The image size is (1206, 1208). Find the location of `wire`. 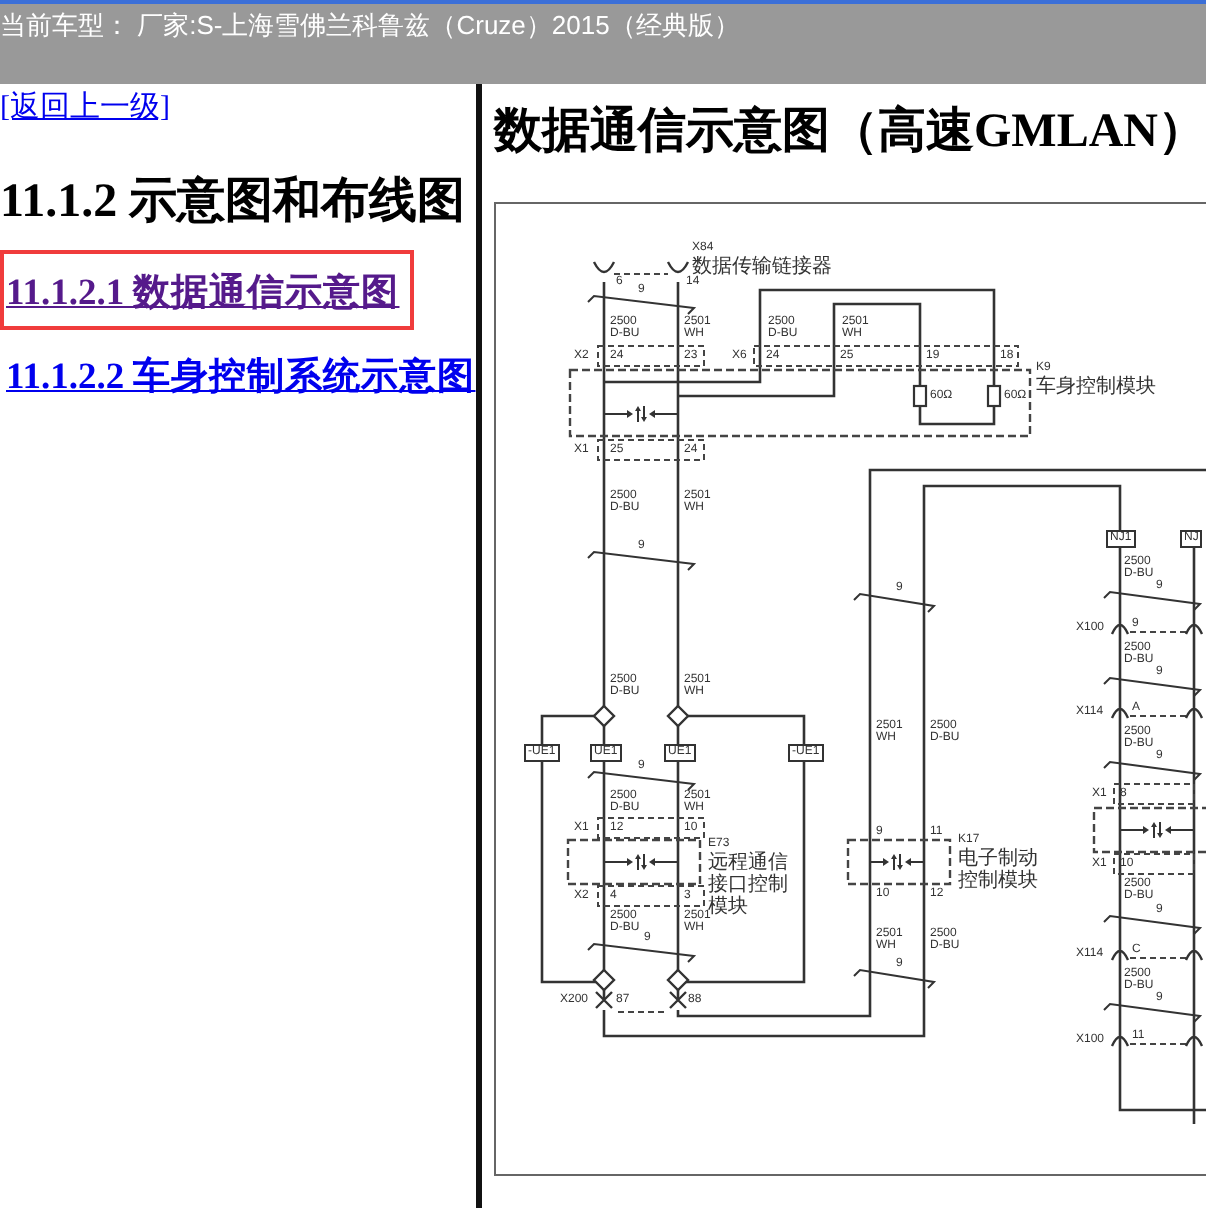

wire is located at coordinates (957, 416).